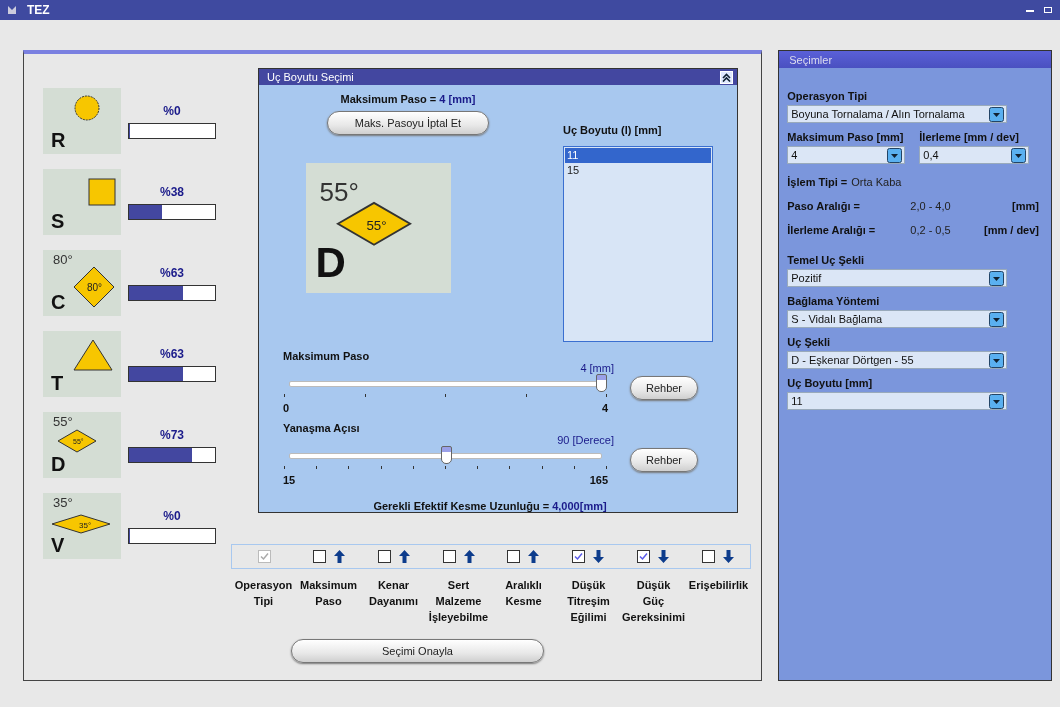  What do you see at coordinates (846, 137) in the screenshot?
I see `field-label: Maksimum Paso [mm]` at bounding box center [846, 137].